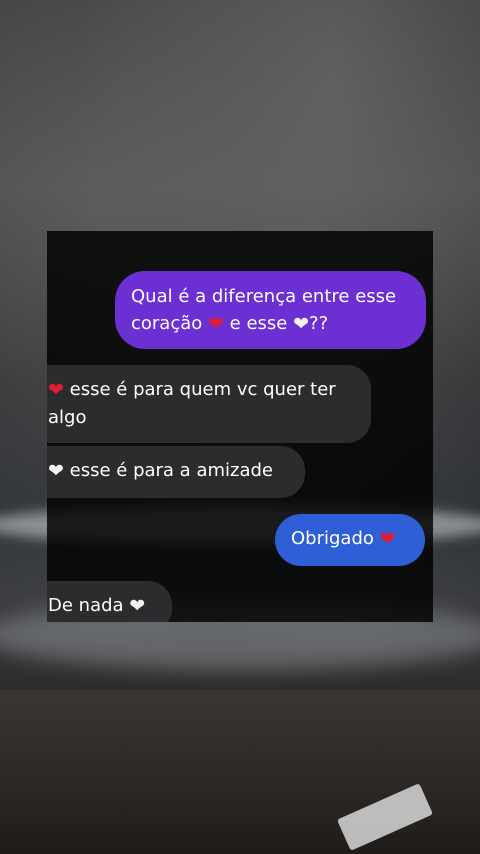  What do you see at coordinates (319, 323) in the screenshot?
I see `message-text: ??` at bounding box center [319, 323].